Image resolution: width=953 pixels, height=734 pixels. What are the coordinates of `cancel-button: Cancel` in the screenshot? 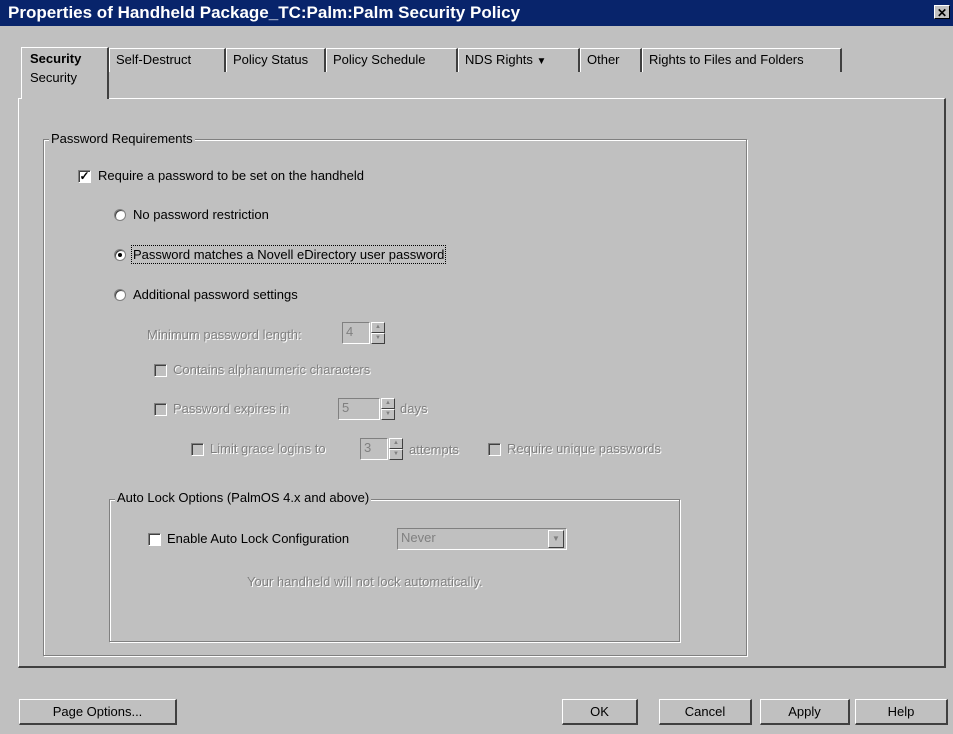 It's located at (705, 712).